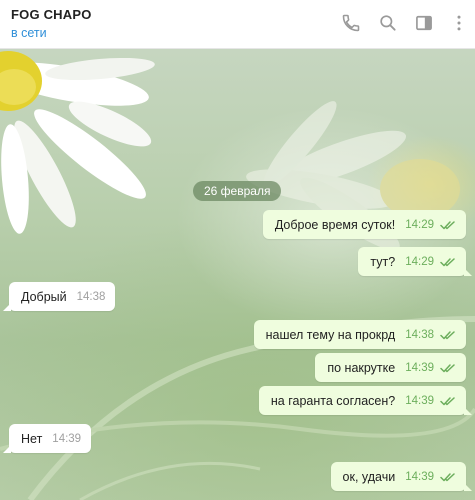 This screenshot has height=500, width=475. What do you see at coordinates (51, 14) in the screenshot?
I see `chat-title: FOG CHAPO` at bounding box center [51, 14].